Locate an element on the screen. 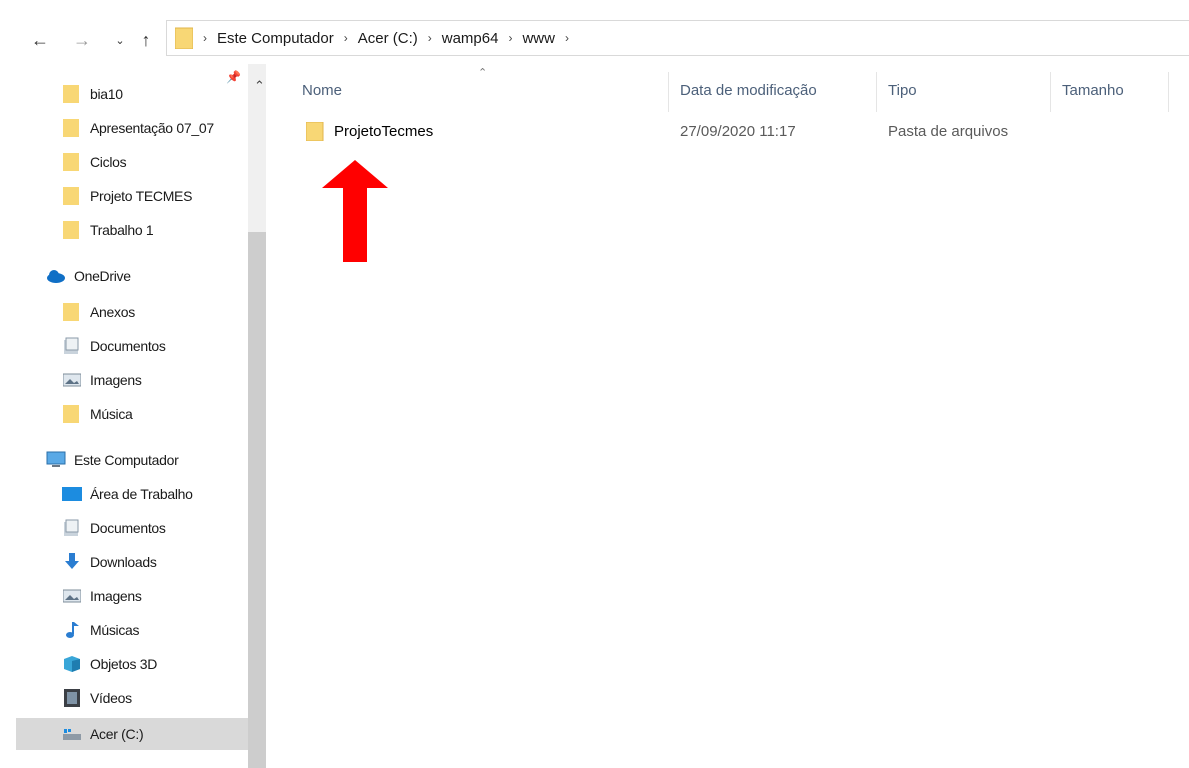 The height and width of the screenshot is (768, 1189). sidebar-item-onedrive: OneDrive is located at coordinates (124, 276).